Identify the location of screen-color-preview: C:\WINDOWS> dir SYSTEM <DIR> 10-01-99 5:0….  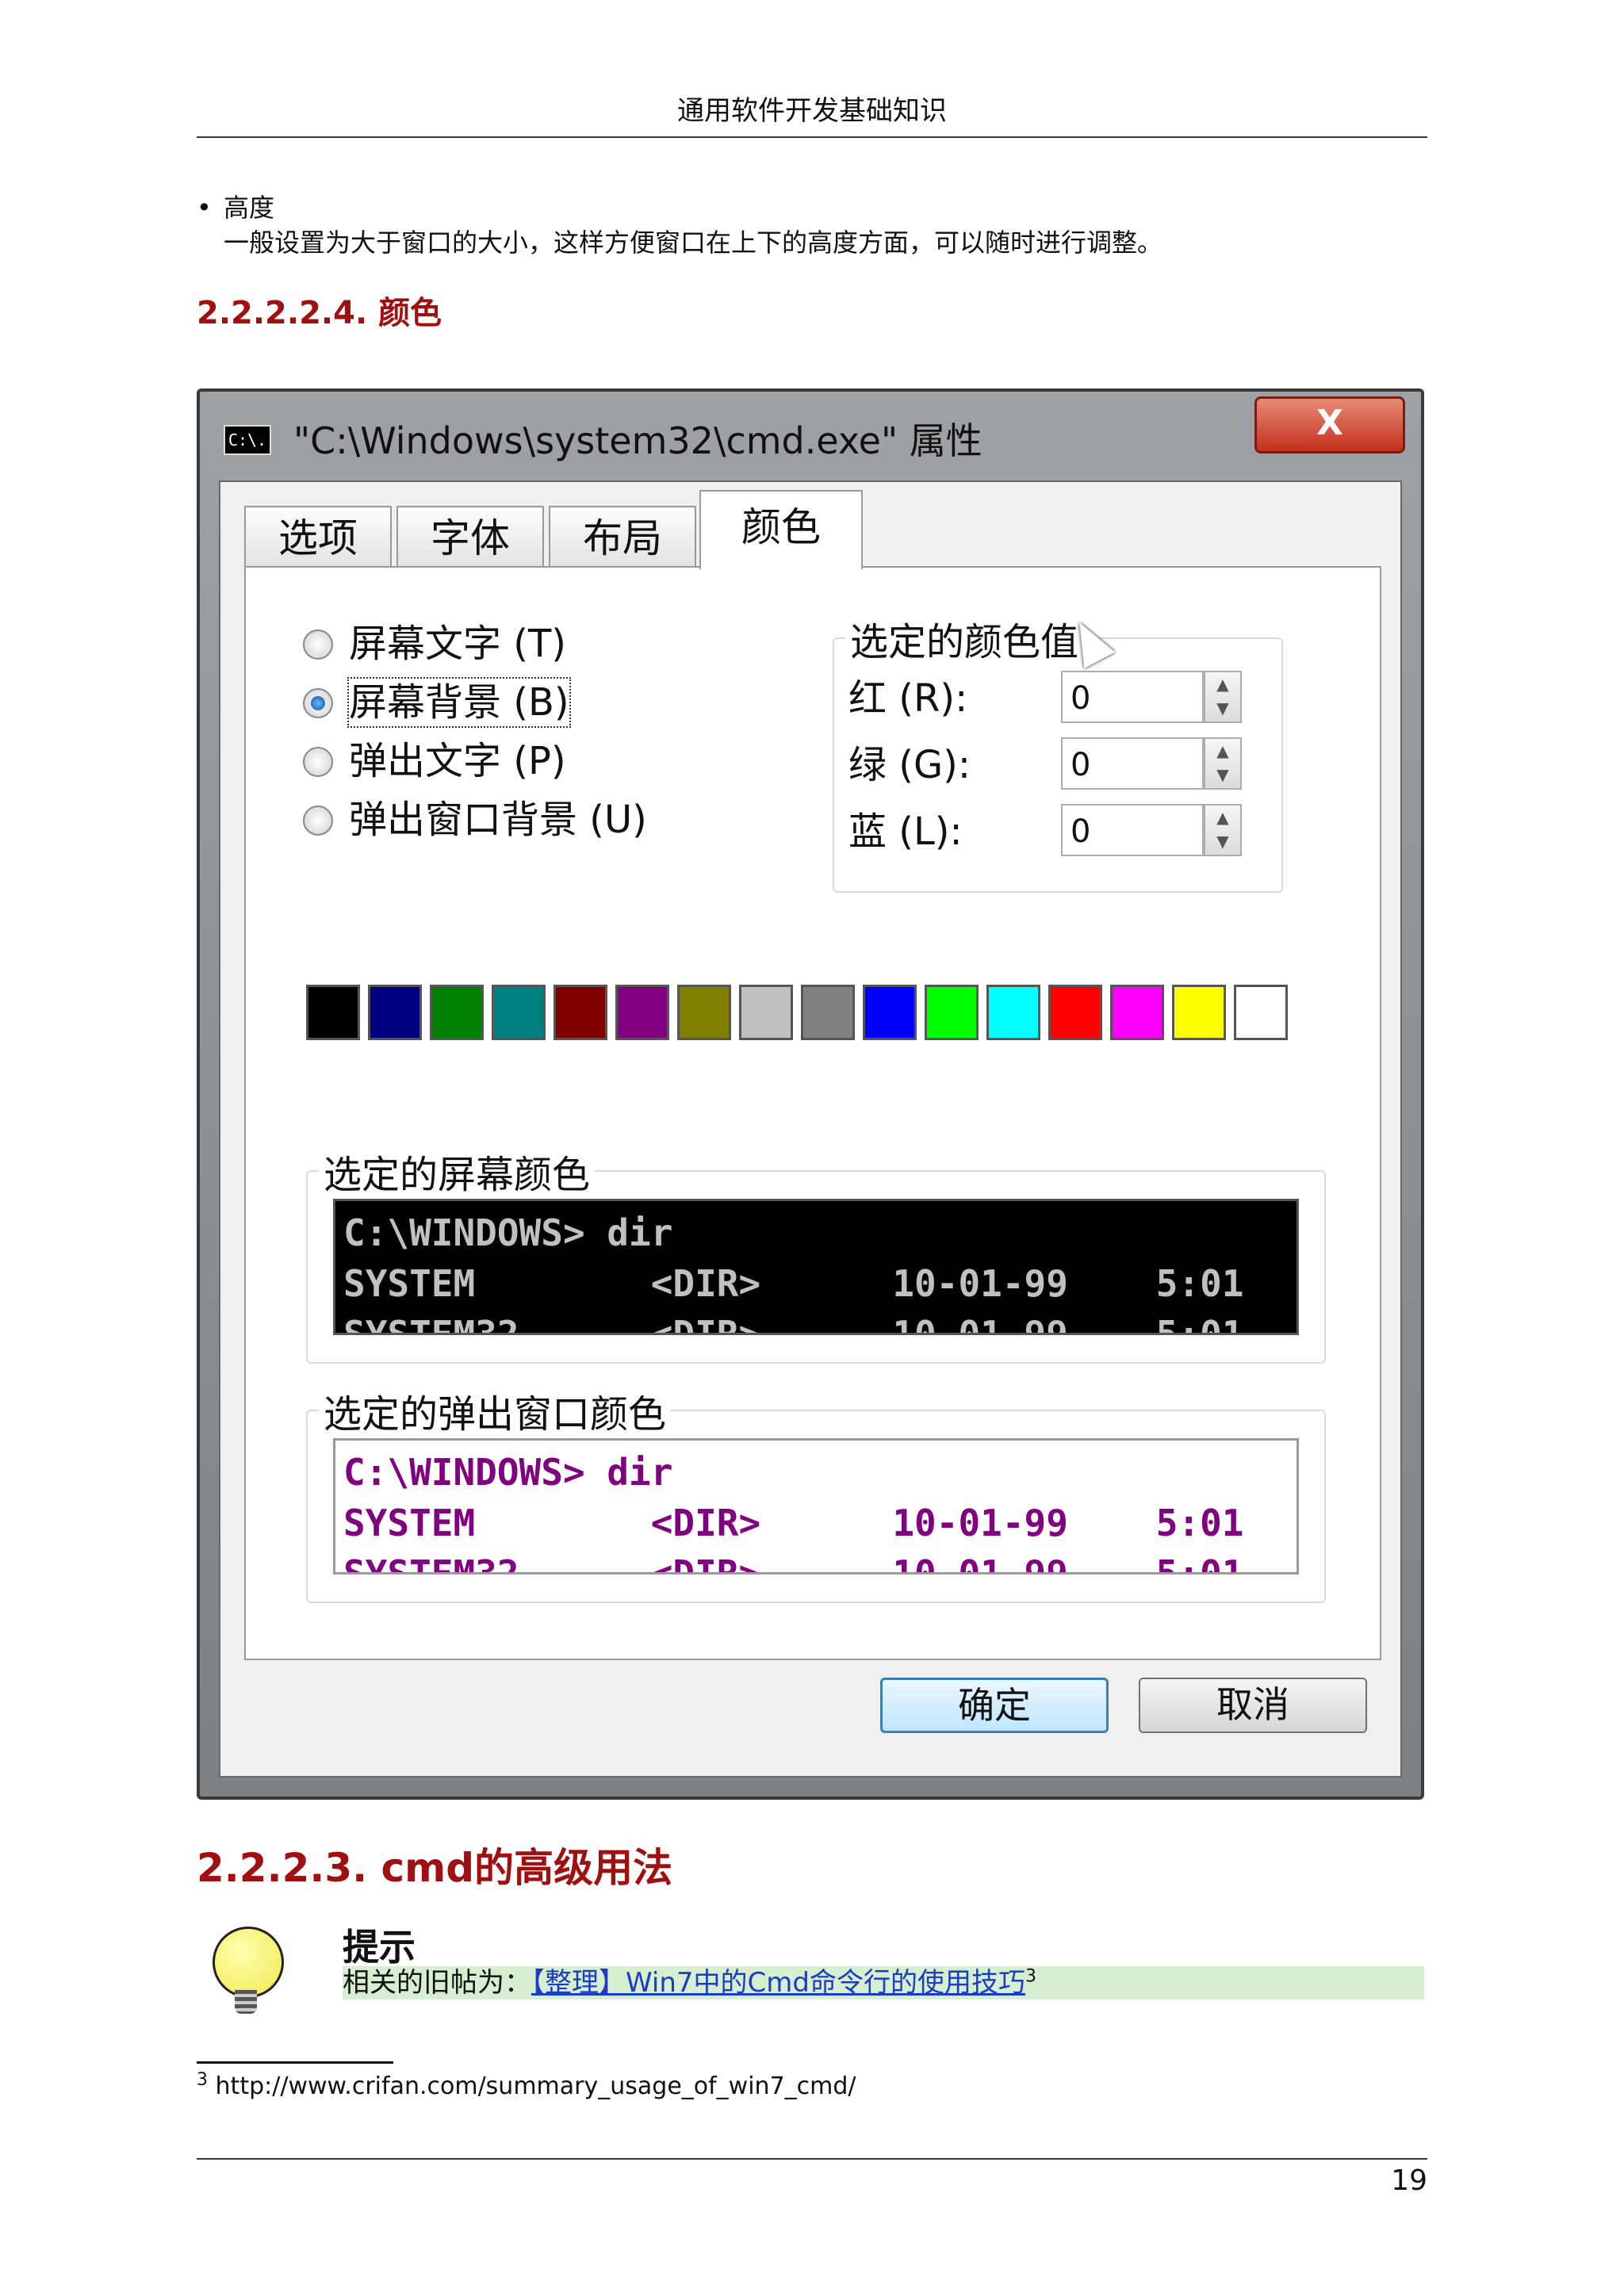
(816, 1267).